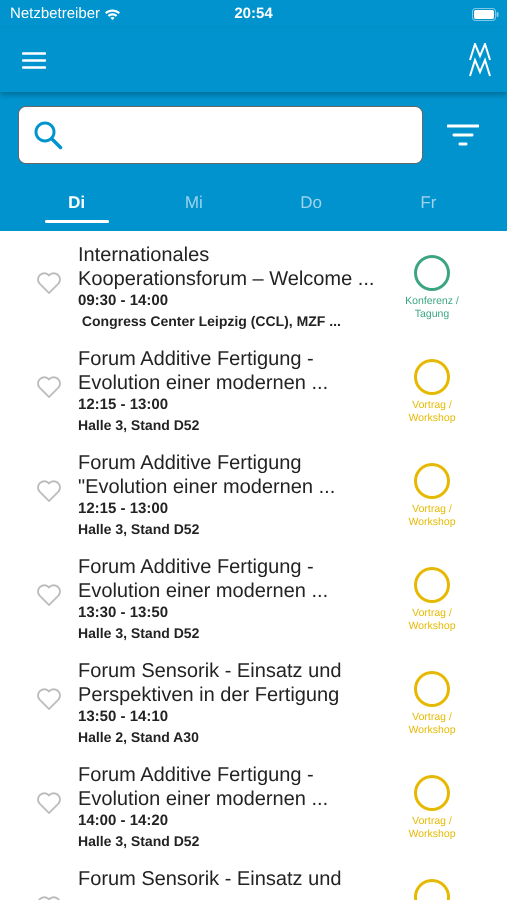 The height and width of the screenshot is (900, 507). What do you see at coordinates (220, 135) in the screenshot?
I see `search-field` at bounding box center [220, 135].